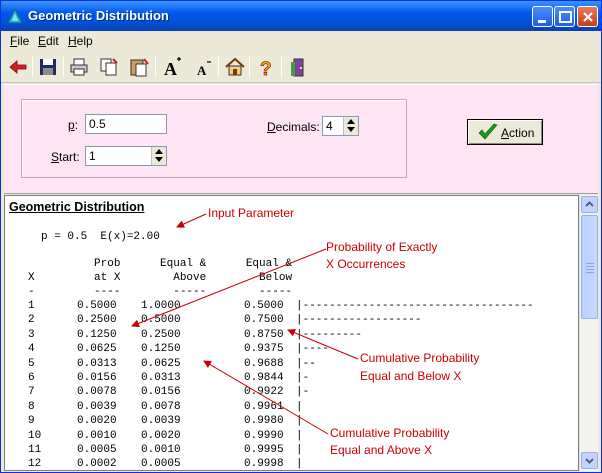 Image resolution: width=602 pixels, height=473 pixels. What do you see at coordinates (15, 16) in the screenshot?
I see `app-icon` at bounding box center [15, 16].